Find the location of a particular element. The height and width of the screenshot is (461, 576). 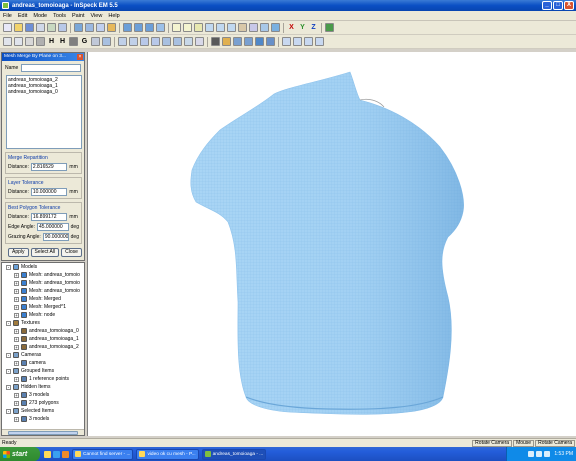

save-icon is located at coordinates (29, 27).